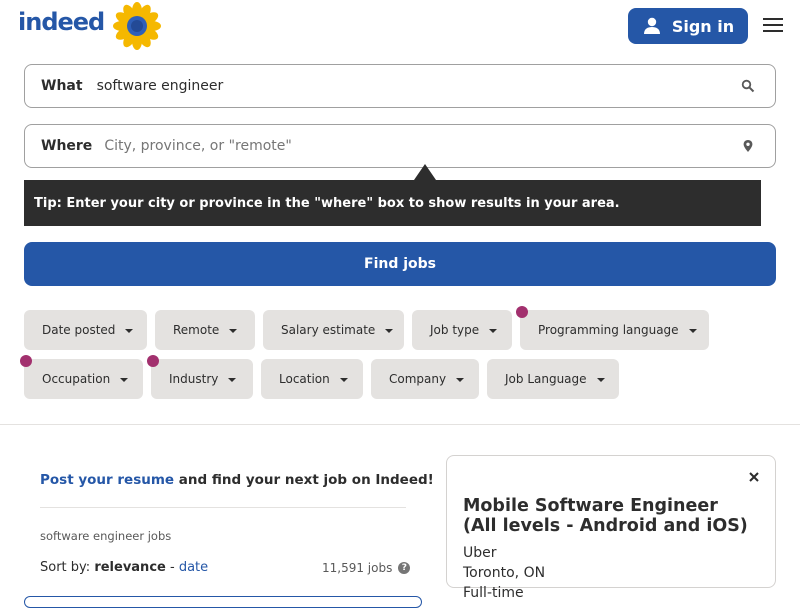 This screenshot has height=608, width=800. Describe the element at coordinates (357, 568) in the screenshot. I see `job-count-text: 11,591 jobs` at that location.